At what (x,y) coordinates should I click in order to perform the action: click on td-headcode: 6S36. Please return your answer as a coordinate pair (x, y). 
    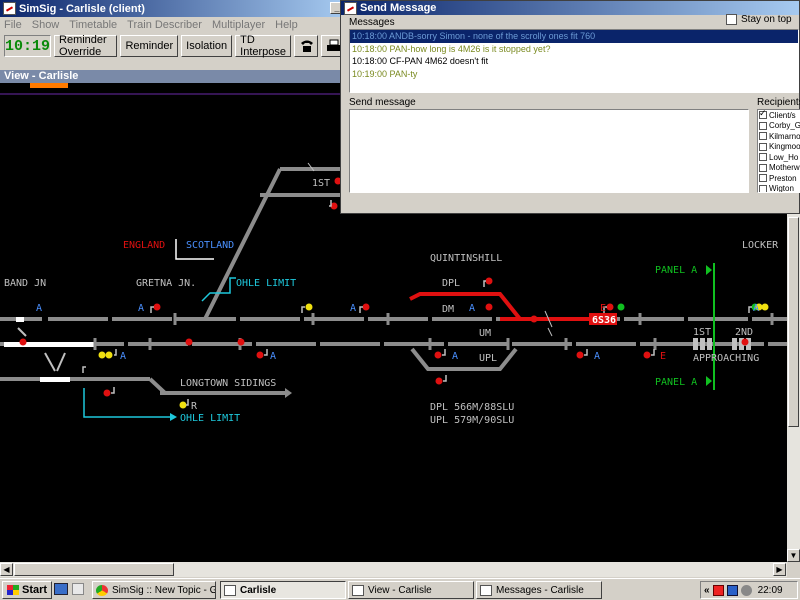
    Looking at the image, I should click on (604, 320).